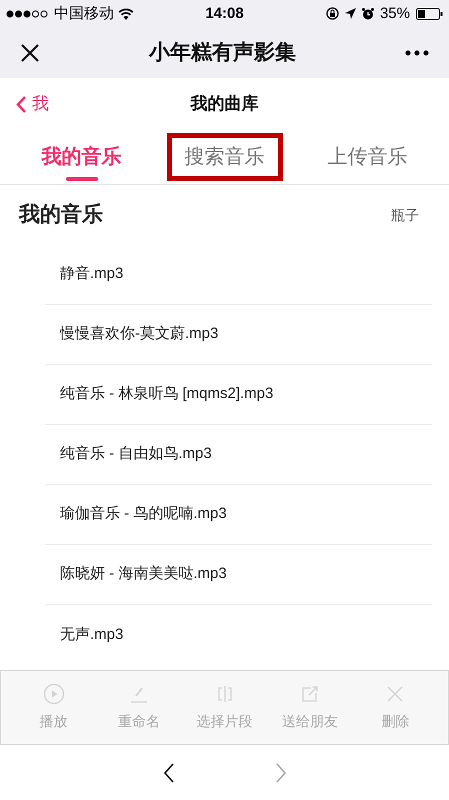 Image resolution: width=449 pixels, height=800 pixels. What do you see at coordinates (368, 157) in the screenshot?
I see `tab: 上传音乐` at bounding box center [368, 157].